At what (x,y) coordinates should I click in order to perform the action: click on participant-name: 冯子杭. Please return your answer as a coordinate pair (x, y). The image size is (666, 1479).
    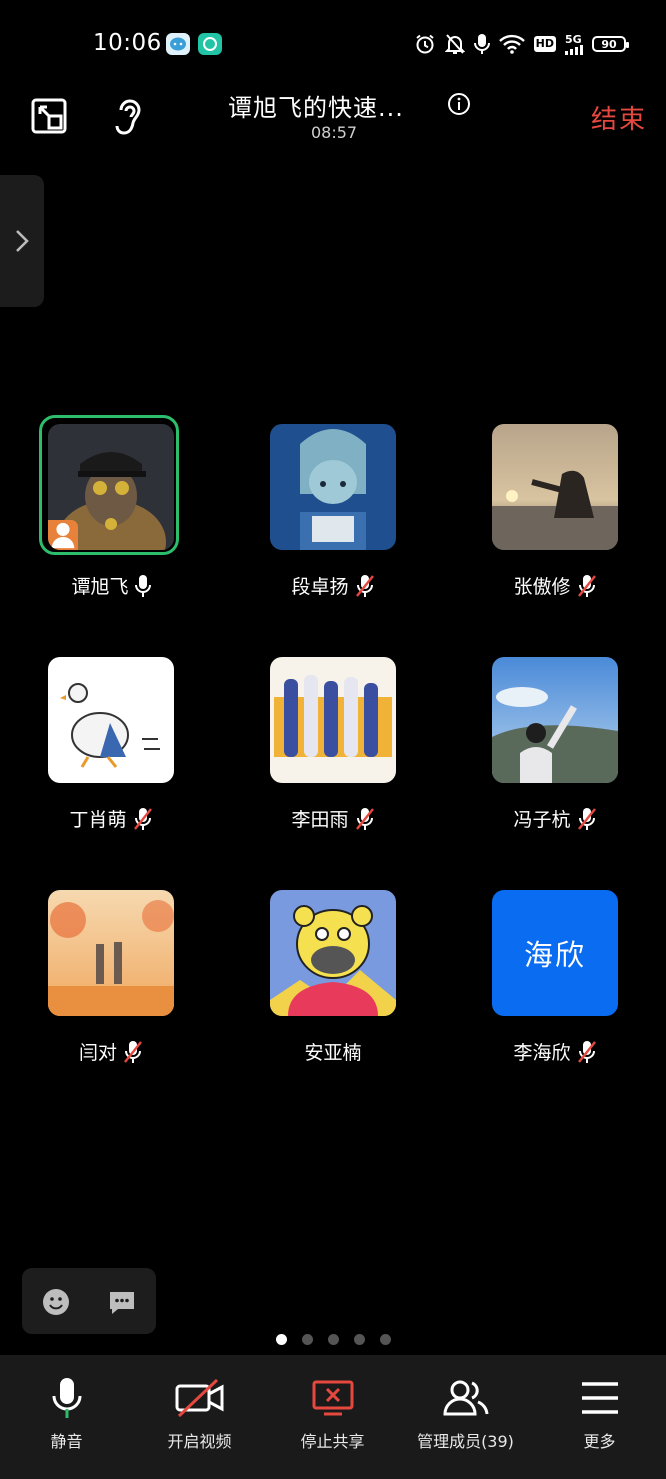
    Looking at the image, I should click on (542, 820).